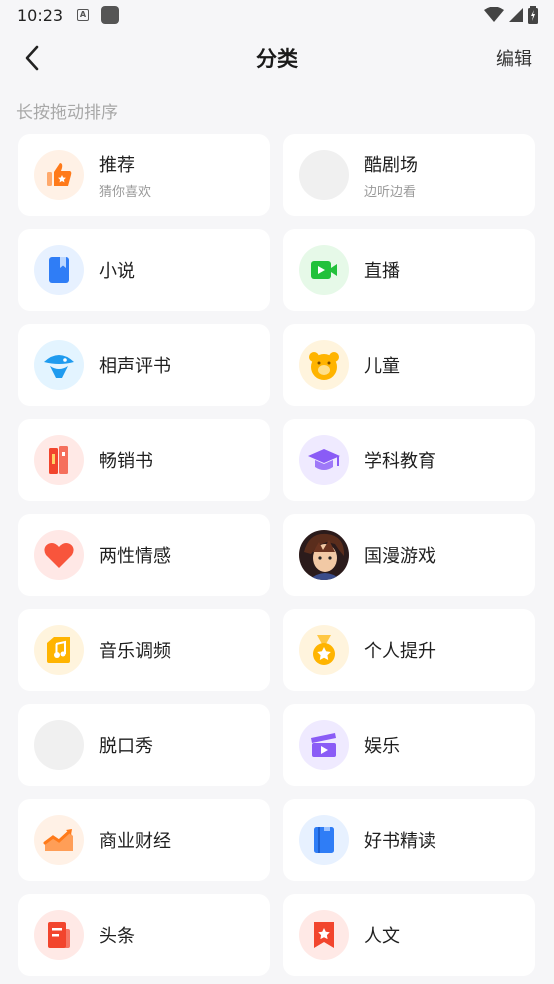 The image size is (554, 984). Describe the element at coordinates (40, 15) in the screenshot. I see `status-time: 10:23` at that location.